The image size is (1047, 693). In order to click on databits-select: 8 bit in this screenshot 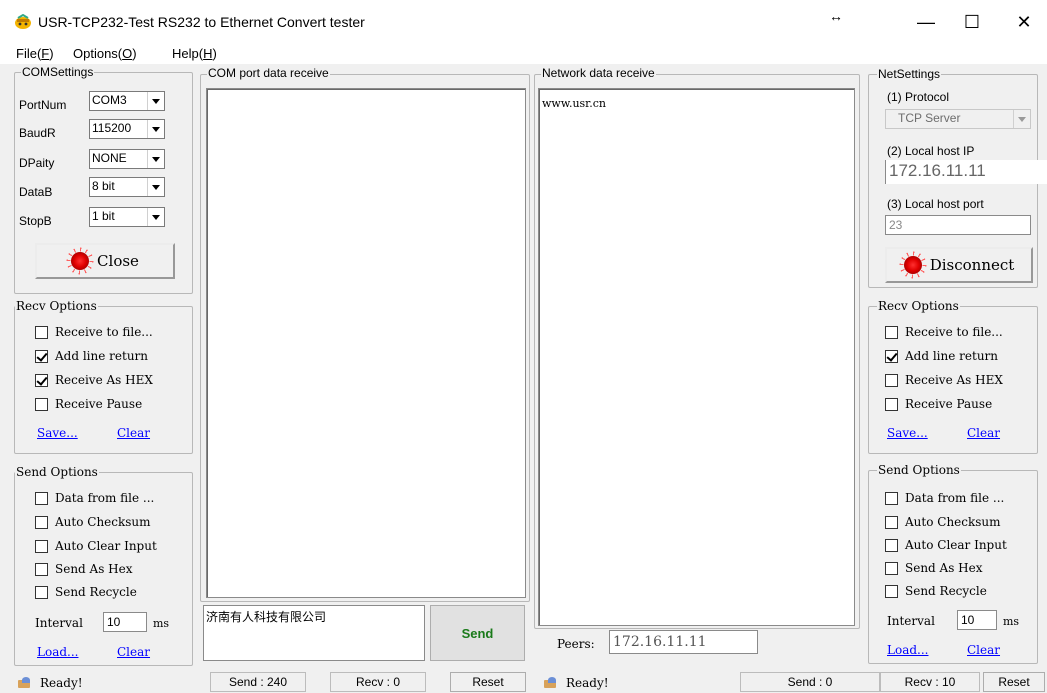, I will do `click(127, 187)`.